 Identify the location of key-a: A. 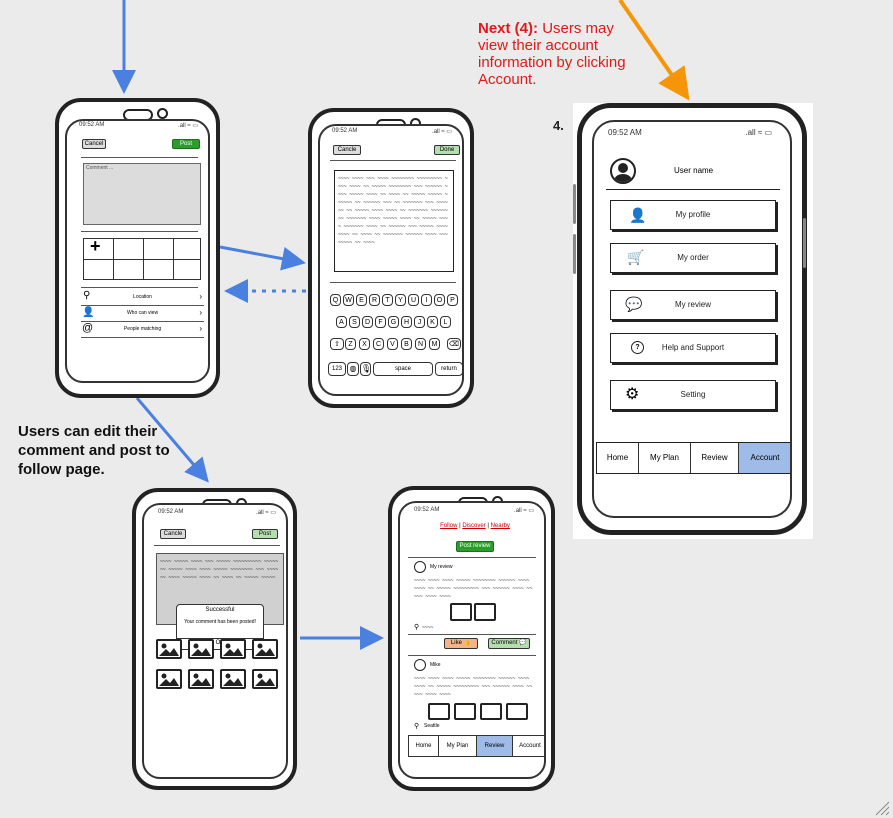
(341, 322).